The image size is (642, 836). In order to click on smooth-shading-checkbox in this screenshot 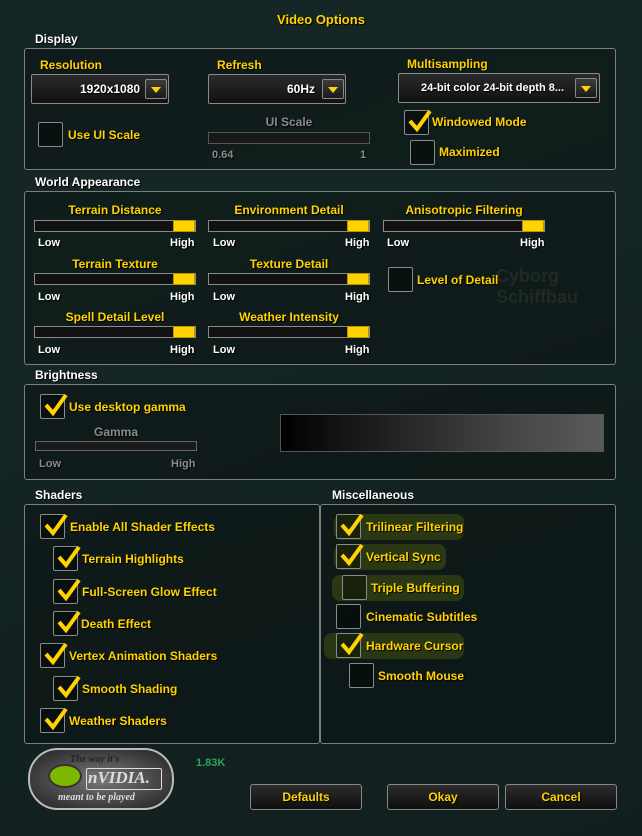, I will do `click(67, 688)`.